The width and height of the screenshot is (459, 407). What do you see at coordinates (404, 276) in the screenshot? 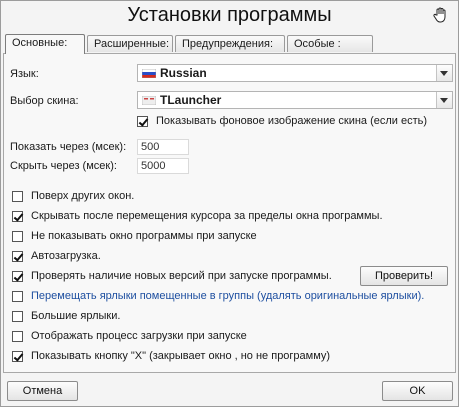
I see `check-updates-button: Проверить!` at bounding box center [404, 276].